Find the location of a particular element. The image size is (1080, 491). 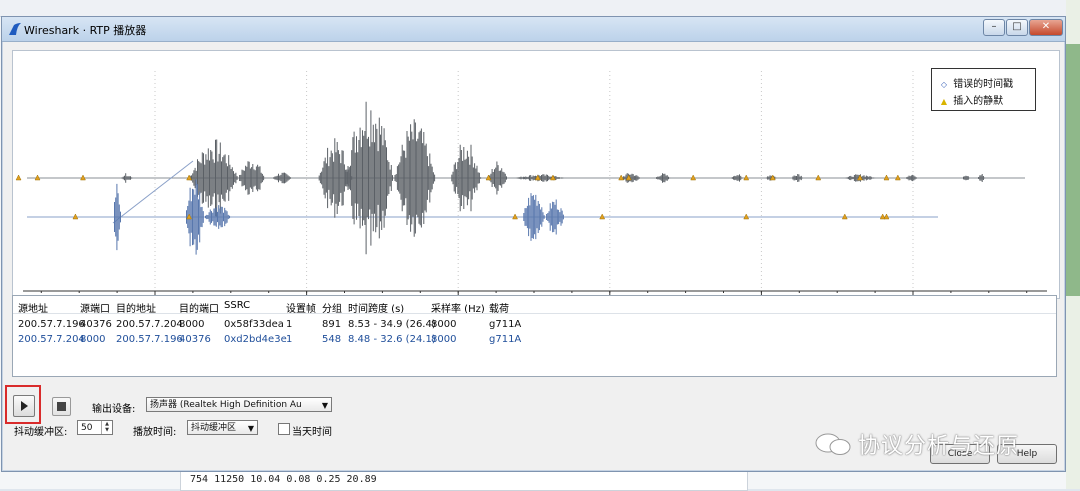

output-device-label: 输出设备: is located at coordinates (114, 409).